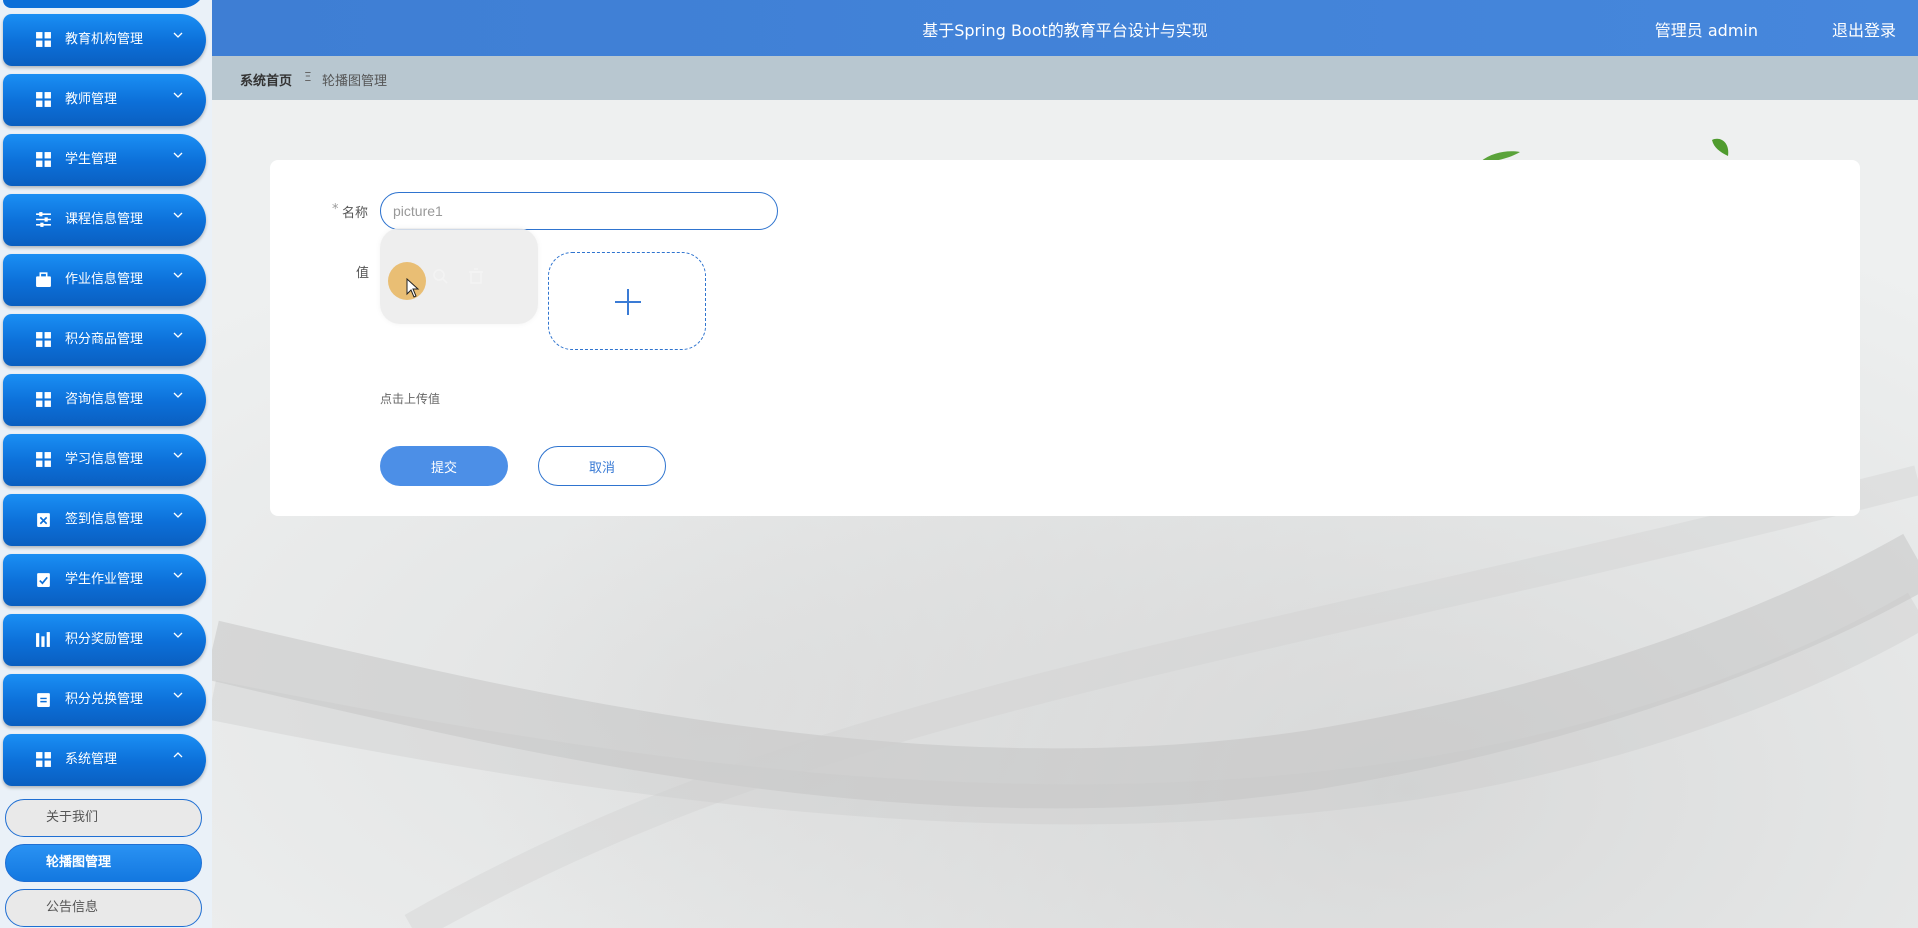  Describe the element at coordinates (1864, 29) in the screenshot. I see `logout-link: 退出登录` at that location.